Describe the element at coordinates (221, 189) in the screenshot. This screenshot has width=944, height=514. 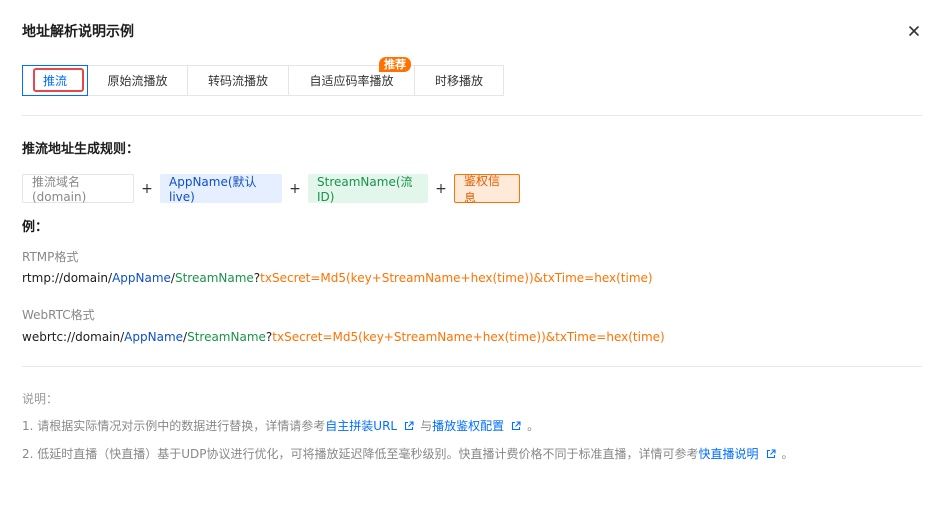
I see `rule-appname-box: AppName(默认live)` at that location.